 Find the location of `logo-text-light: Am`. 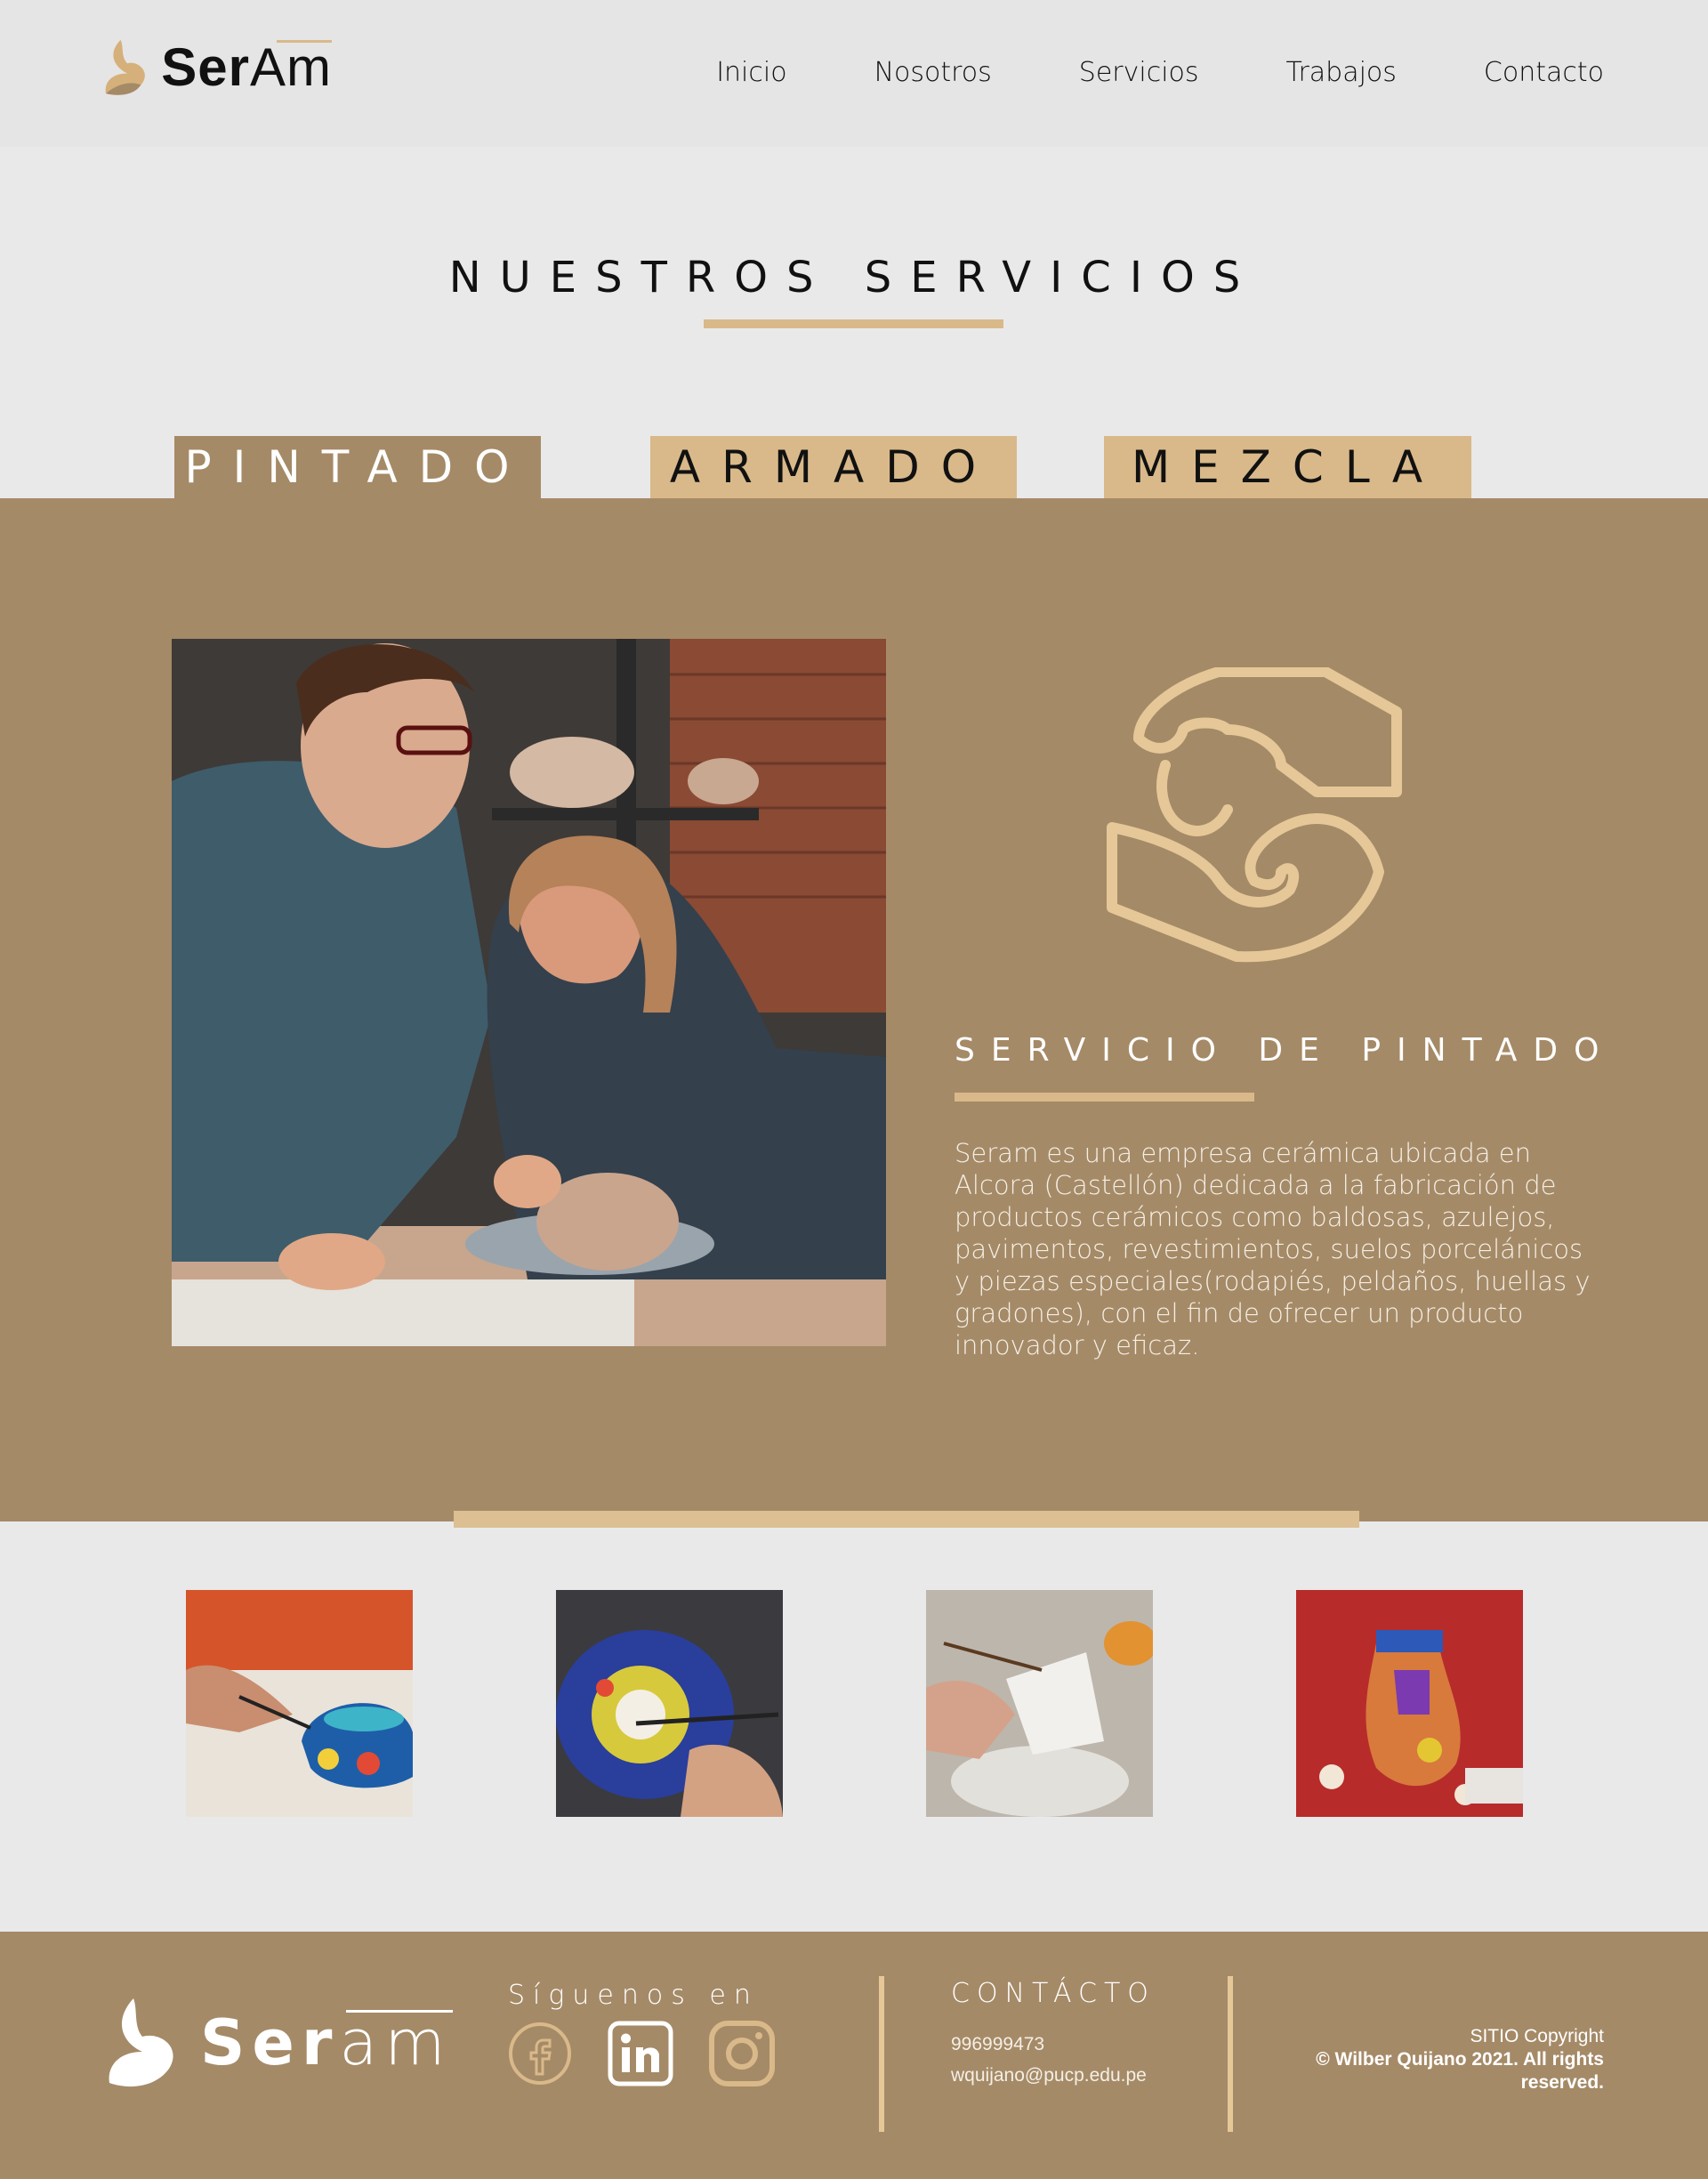

logo-text-light: Am is located at coordinates (291, 66).